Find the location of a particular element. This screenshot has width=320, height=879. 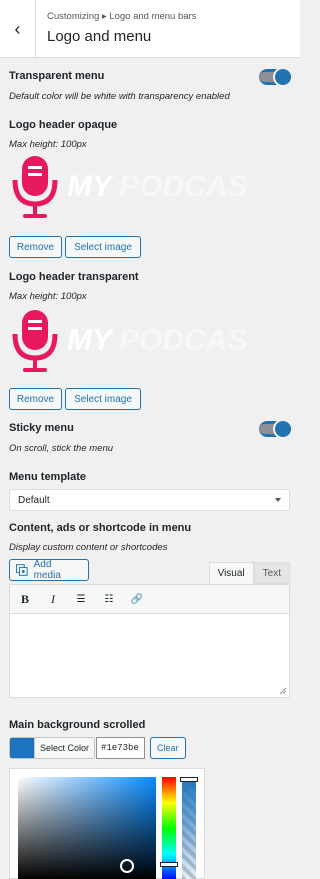

back-button: ‹ is located at coordinates (18, 29).